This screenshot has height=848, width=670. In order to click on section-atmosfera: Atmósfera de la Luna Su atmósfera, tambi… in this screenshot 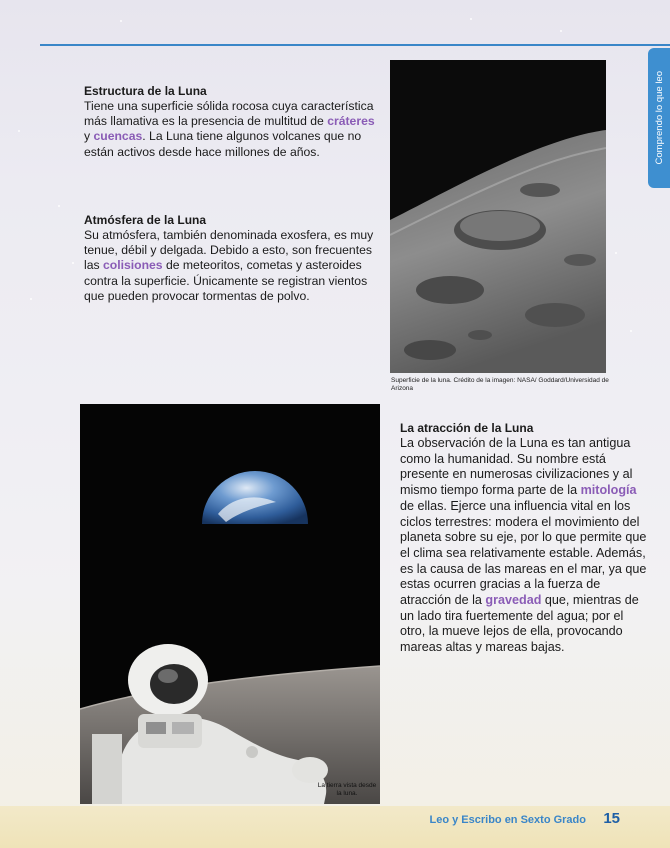, I will do `click(234, 258)`.